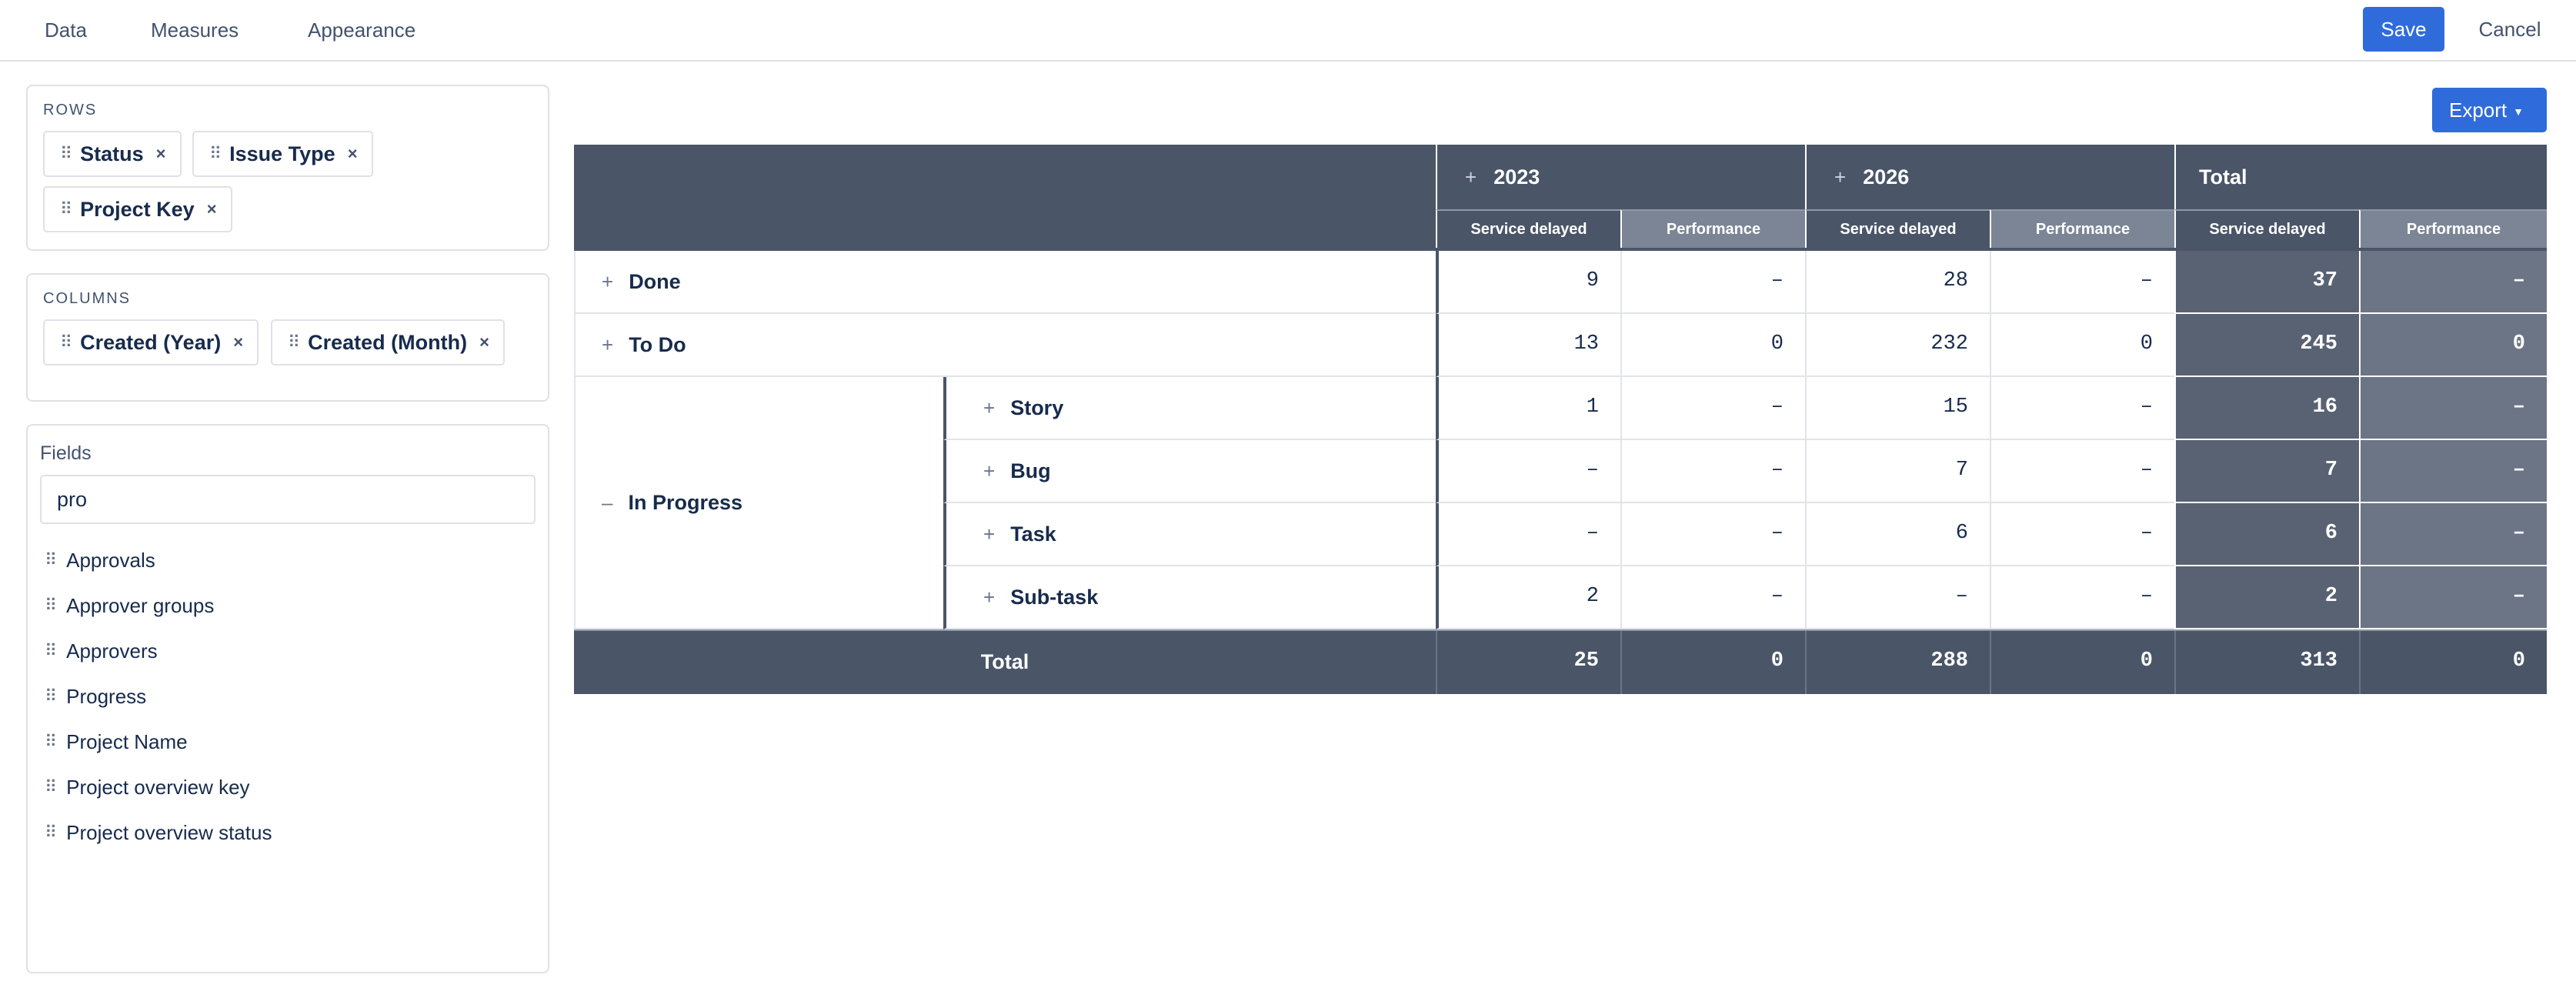 This screenshot has height=988, width=2576. Describe the element at coordinates (1621, 177) in the screenshot. I see `column-group-2023: +2023` at that location.